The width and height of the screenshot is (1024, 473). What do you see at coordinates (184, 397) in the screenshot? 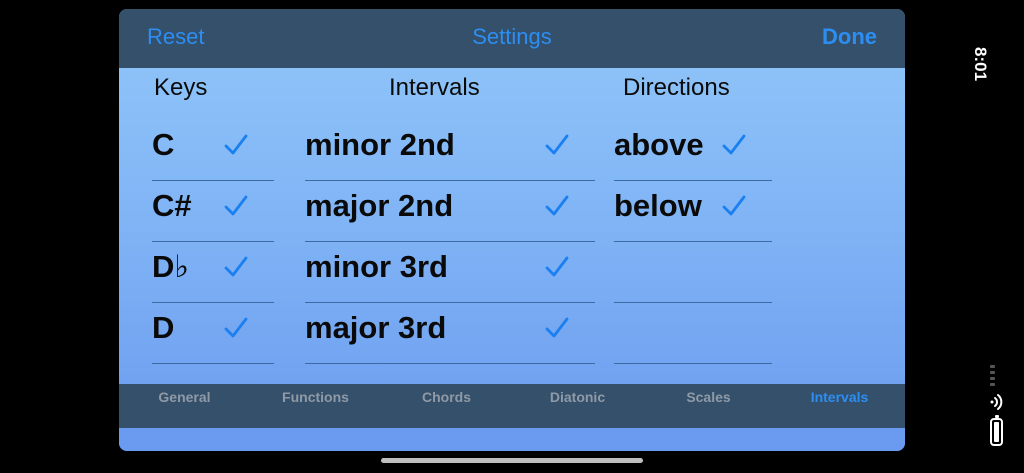
I see `tab-general: General` at bounding box center [184, 397].